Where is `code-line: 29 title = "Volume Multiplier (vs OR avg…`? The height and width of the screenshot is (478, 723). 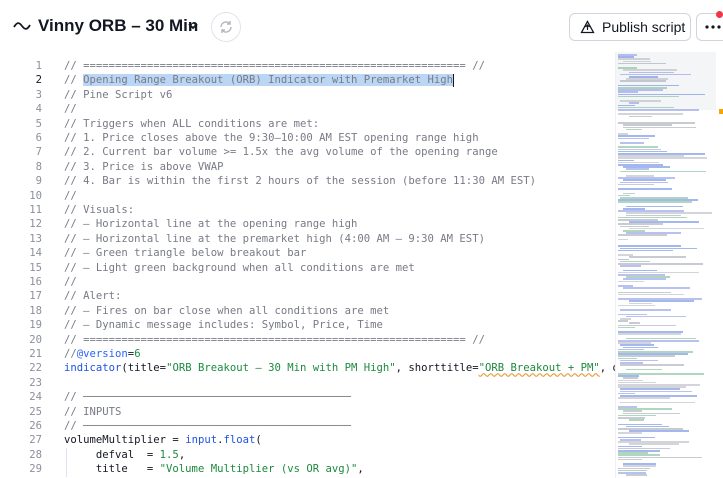
code-line: 29 title = "Volume Multiplier (vs OR avg… is located at coordinates (307, 469).